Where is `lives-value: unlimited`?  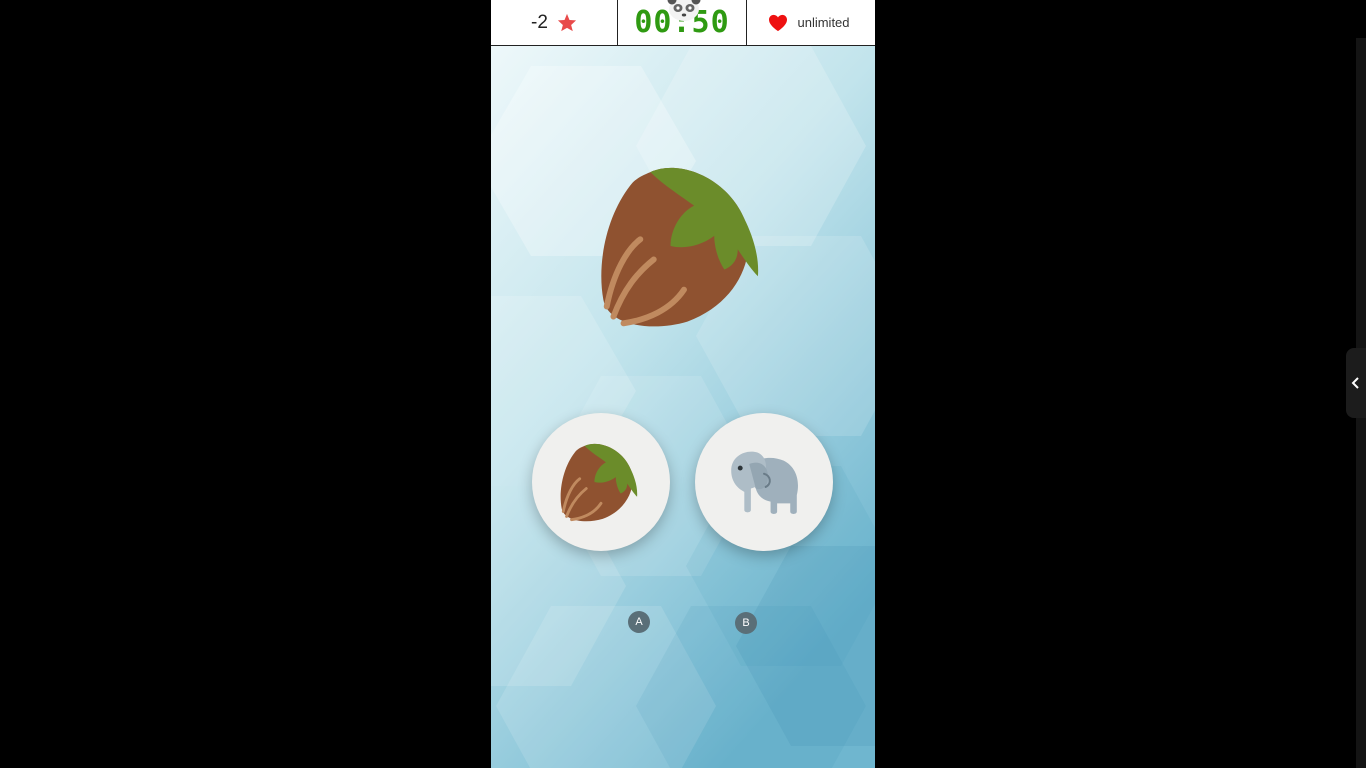 lives-value: unlimited is located at coordinates (823, 22).